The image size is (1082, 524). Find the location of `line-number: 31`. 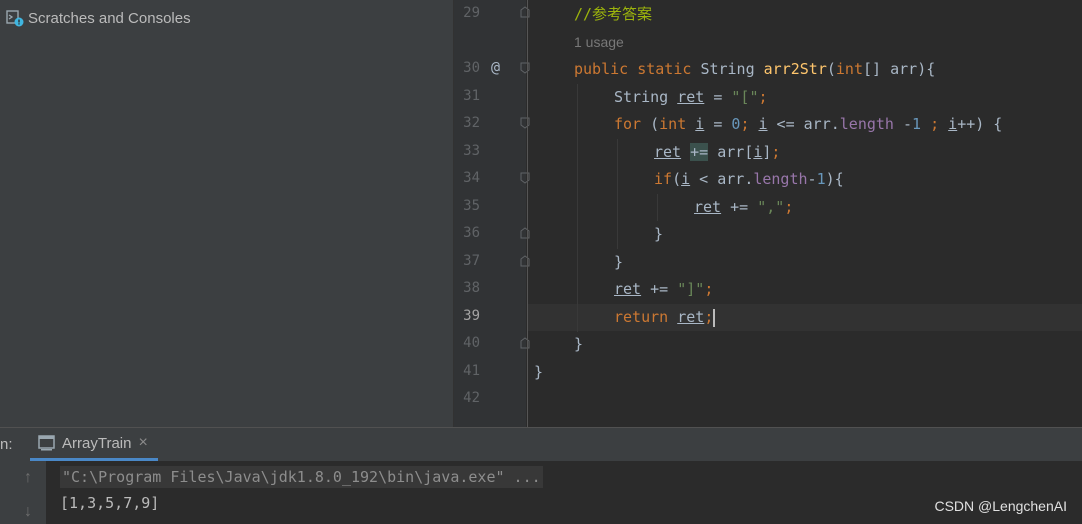

line-number: 31 is located at coordinates (471, 96).